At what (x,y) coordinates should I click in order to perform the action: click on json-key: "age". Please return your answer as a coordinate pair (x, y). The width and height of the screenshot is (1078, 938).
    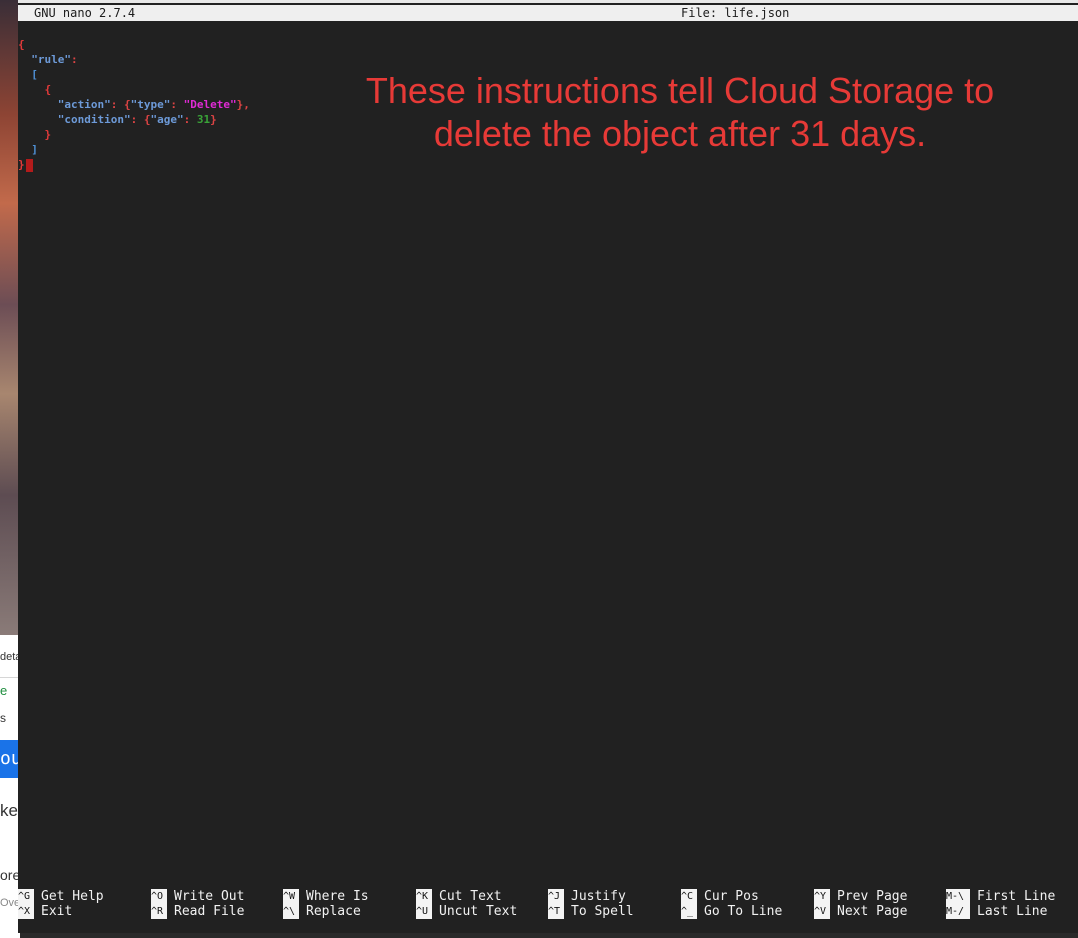
    Looking at the image, I should click on (167, 119).